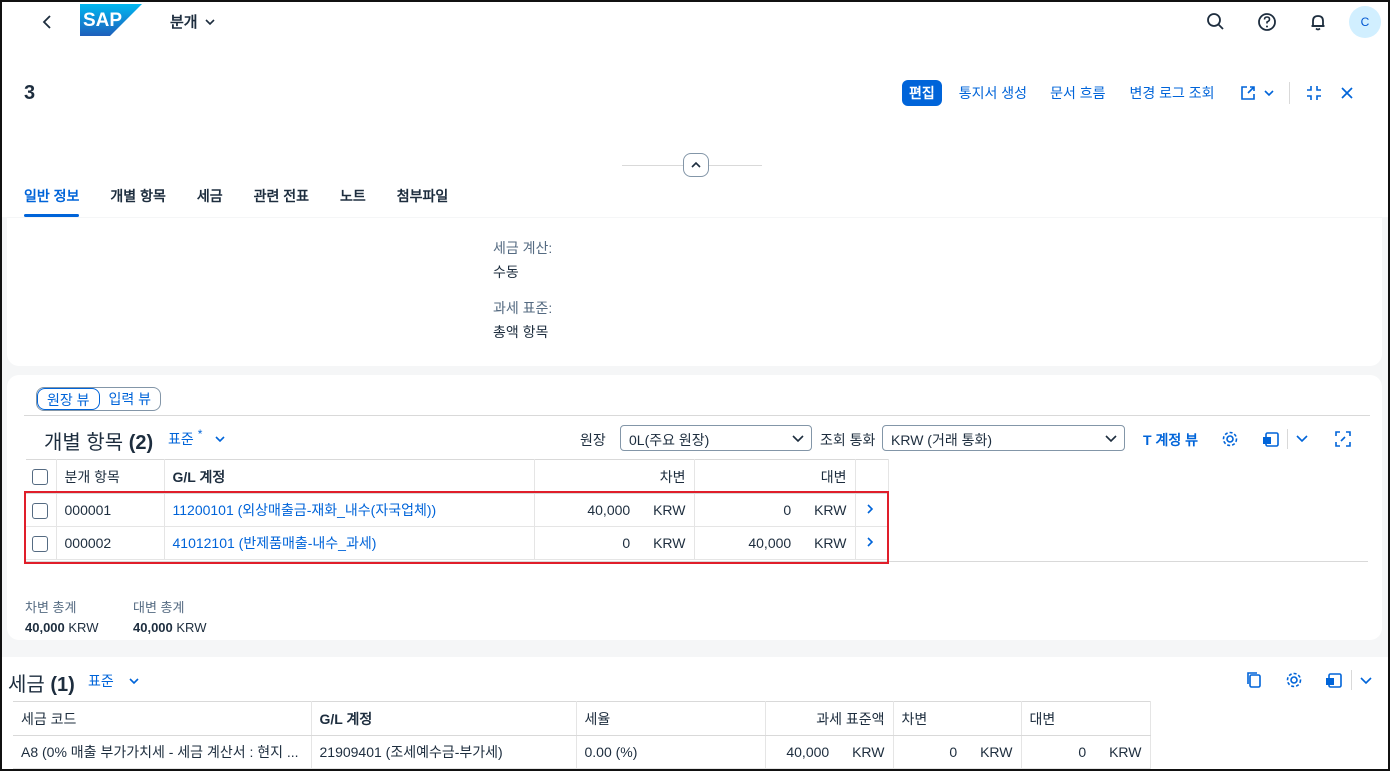 Image resolution: width=1390 pixels, height=771 pixels. I want to click on tab-bar: 일반 정보 개별 항목 세금 관련 전표 노트 첨부파일, so click(251, 201).